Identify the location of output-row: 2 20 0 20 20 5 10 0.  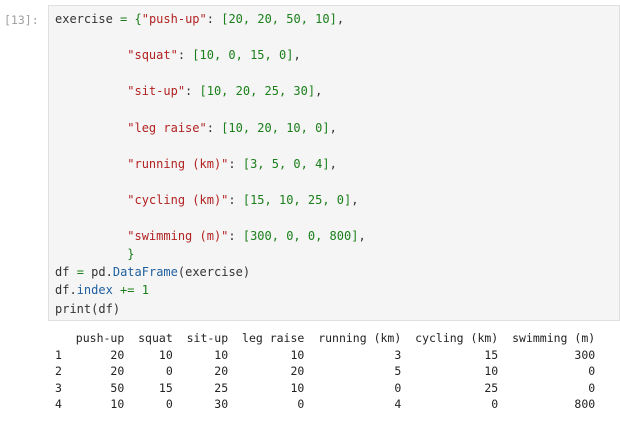
(325, 371).